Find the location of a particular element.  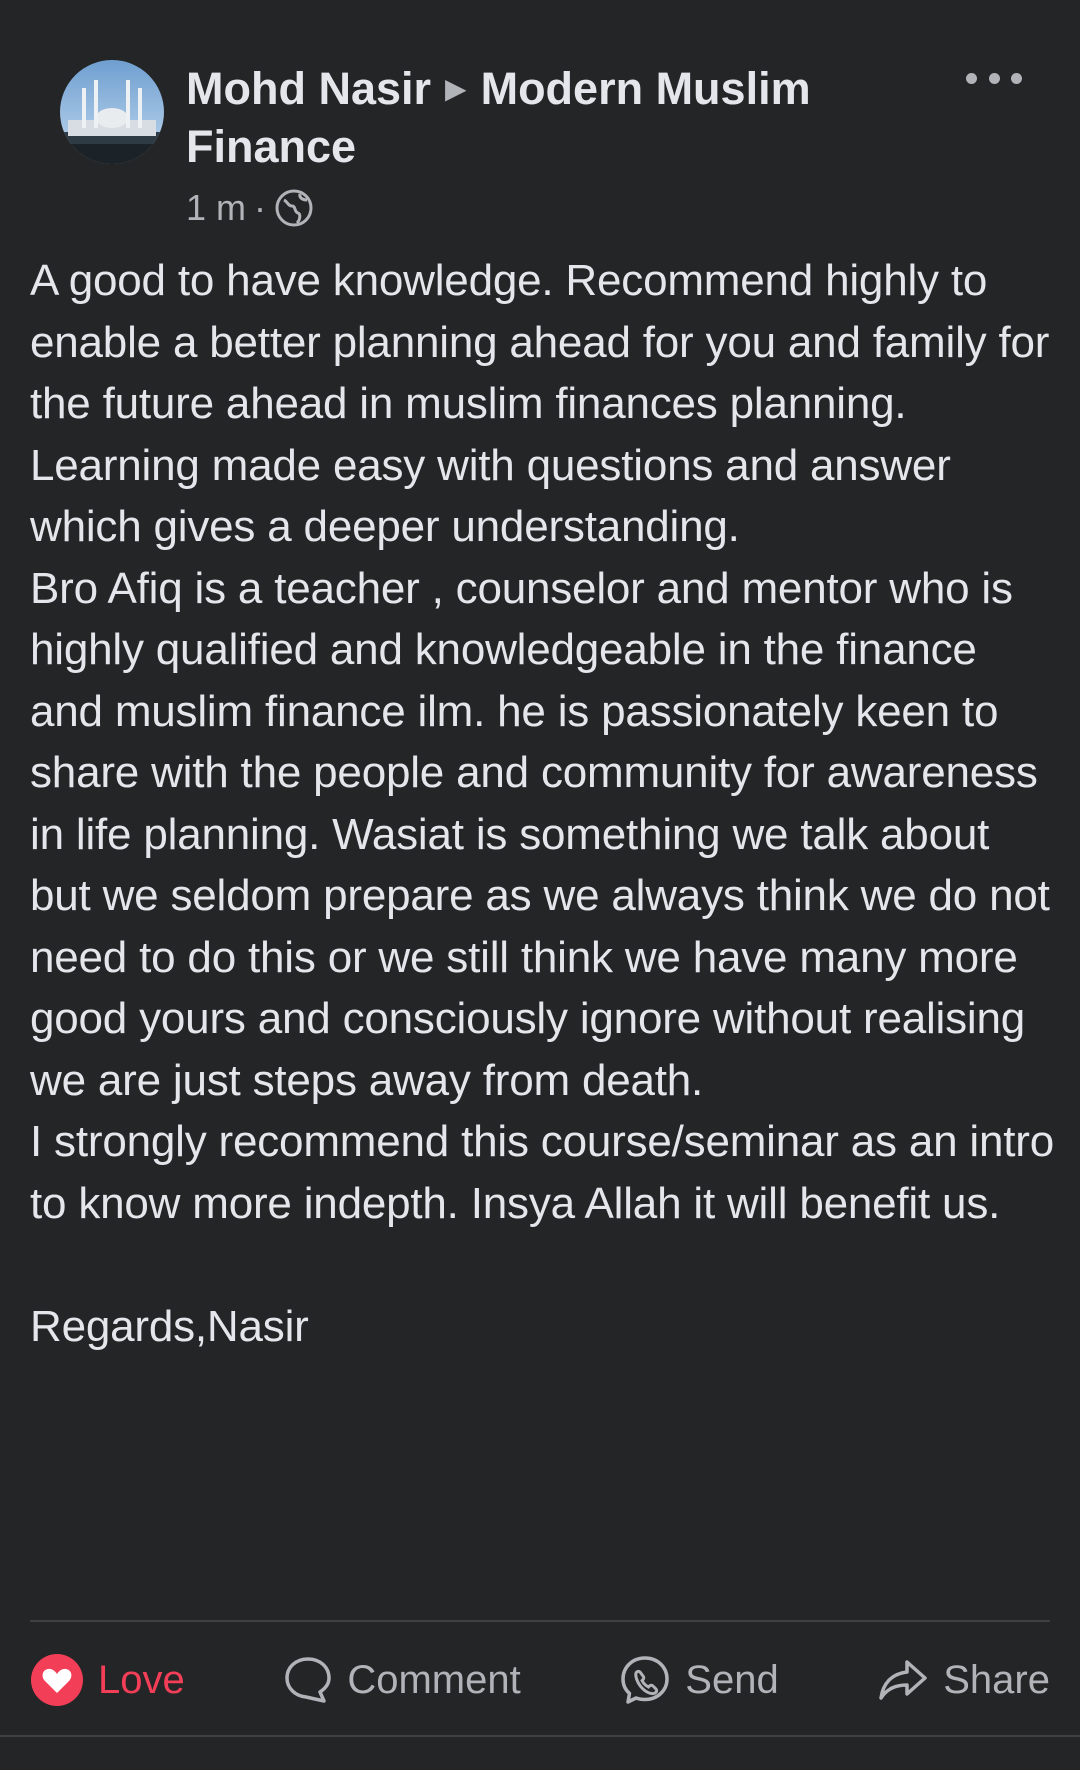

author-avatar is located at coordinates (112, 112).